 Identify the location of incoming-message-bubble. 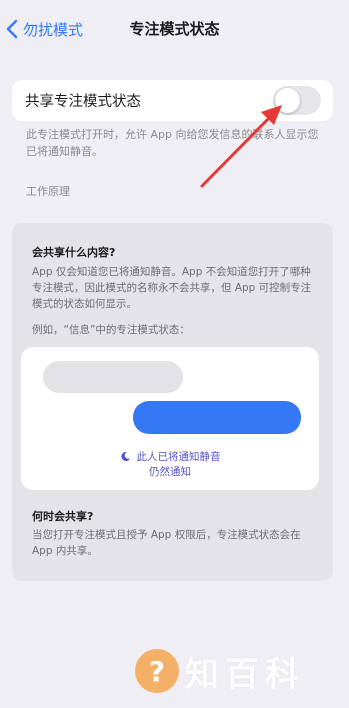
(113, 377).